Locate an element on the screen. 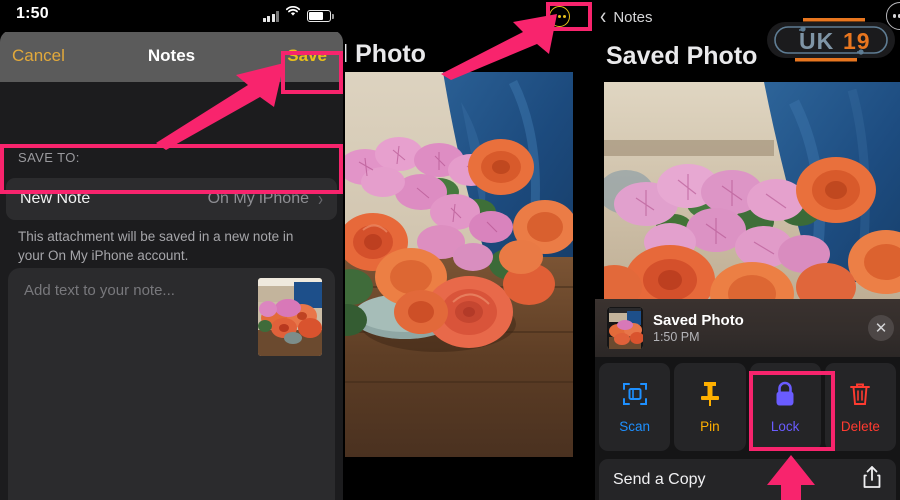 The width and height of the screenshot is (900, 500). destination-row-right: On My iPhone › is located at coordinates (265, 199).